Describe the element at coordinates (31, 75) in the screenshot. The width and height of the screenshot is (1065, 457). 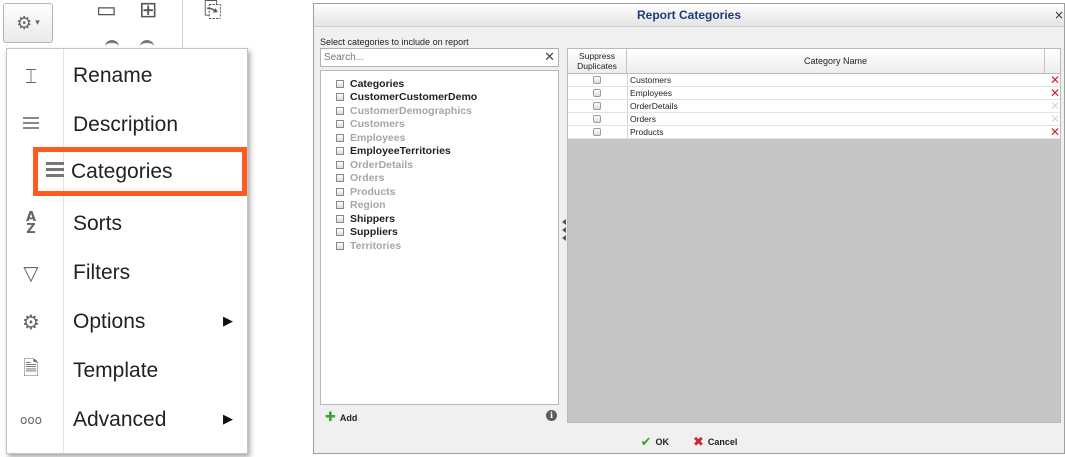
I see `rename-icon: ⌶` at that location.